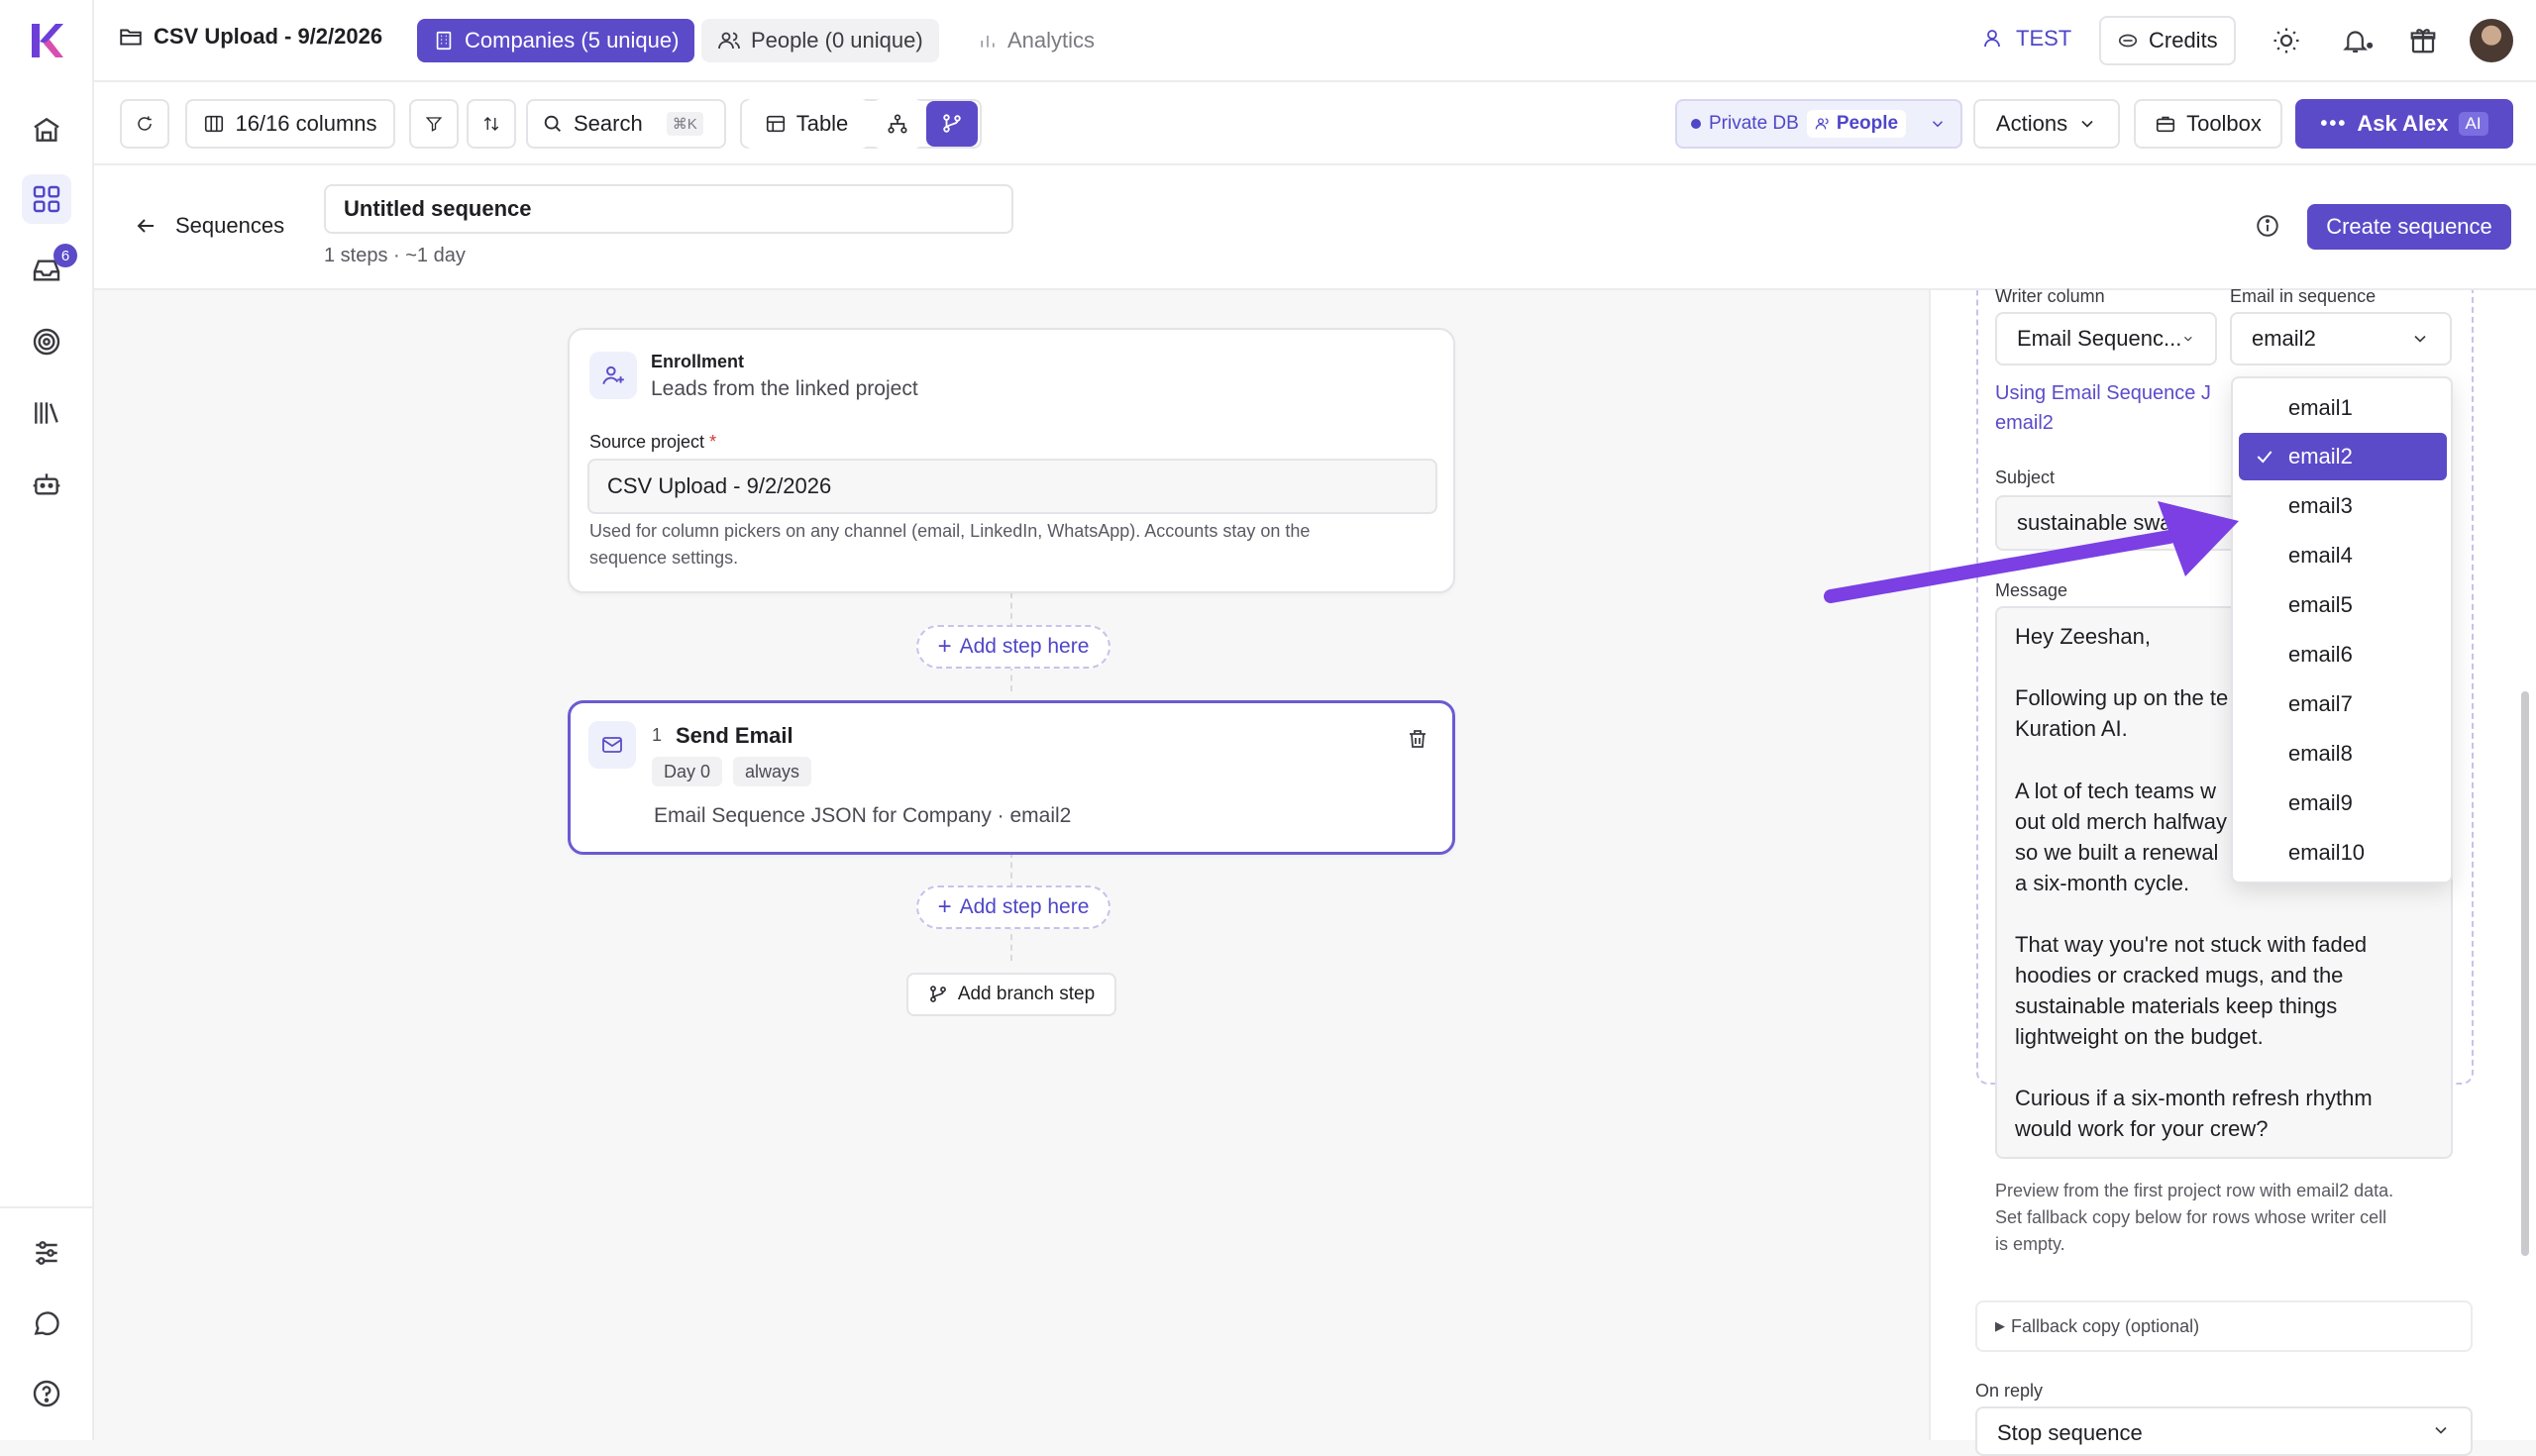 Image resolution: width=2536 pixels, height=1456 pixels. What do you see at coordinates (647, 442) in the screenshot?
I see `source-project-label-text: Source project` at bounding box center [647, 442].